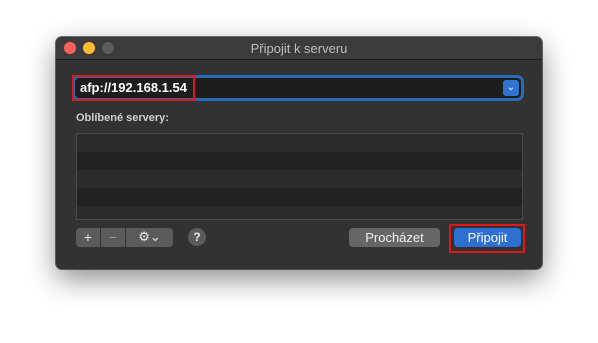  I want to click on remove-server-button: −, so click(113, 237).